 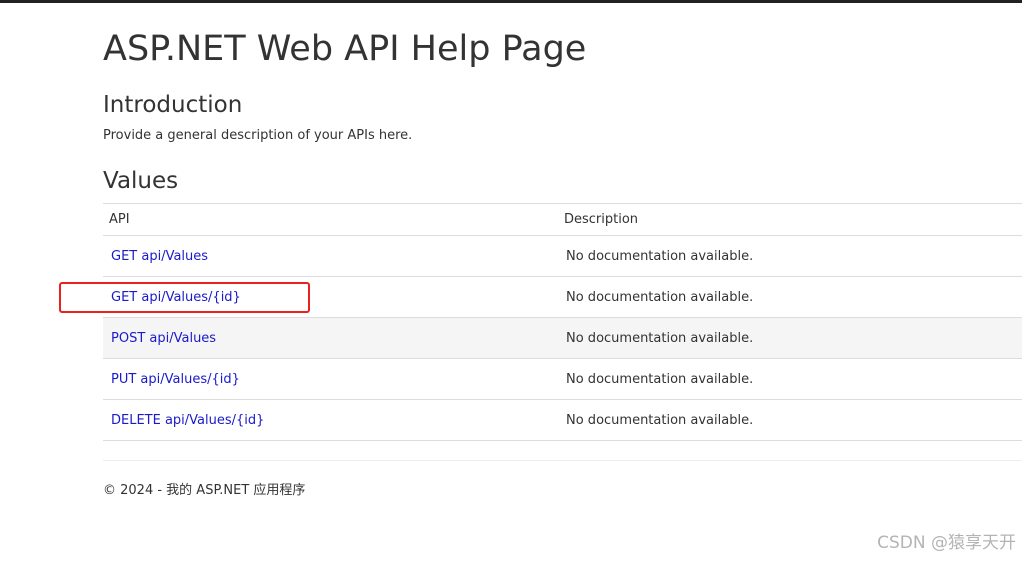 What do you see at coordinates (330, 379) in the screenshot?
I see `api-cell: PUT api/Values/{id}` at bounding box center [330, 379].